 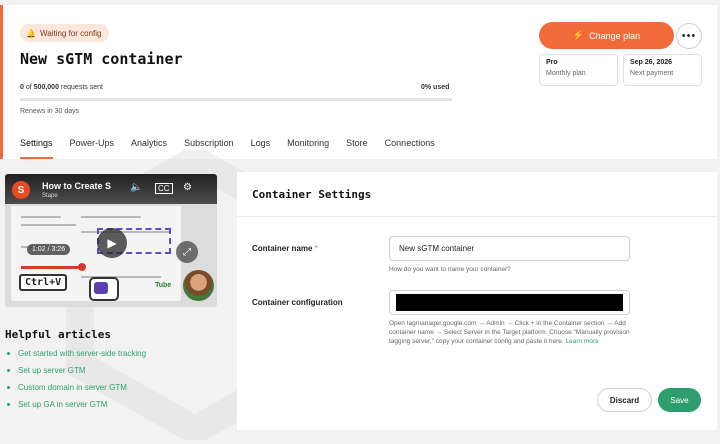 What do you see at coordinates (163, 285) in the screenshot?
I see `video-watermark: Tube` at bounding box center [163, 285].